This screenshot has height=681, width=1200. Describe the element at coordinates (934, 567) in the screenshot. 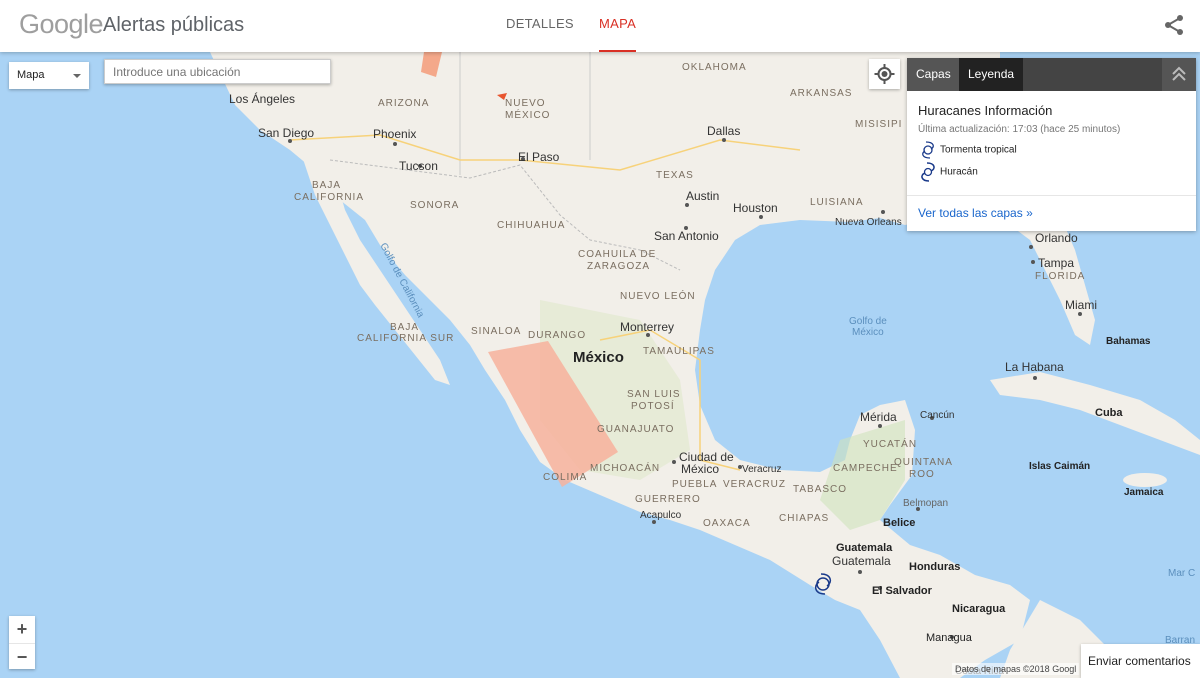

I see `svg-text: Honduras` at that location.